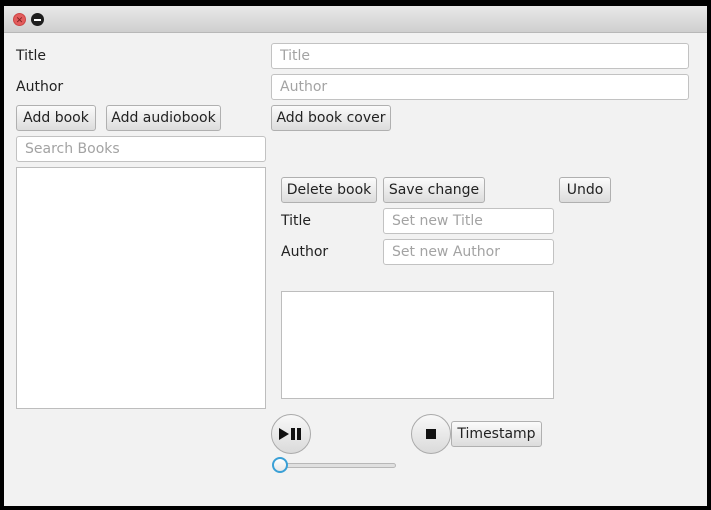  What do you see at coordinates (496, 434) in the screenshot?
I see `timestamp-button: Timestamp` at bounding box center [496, 434].